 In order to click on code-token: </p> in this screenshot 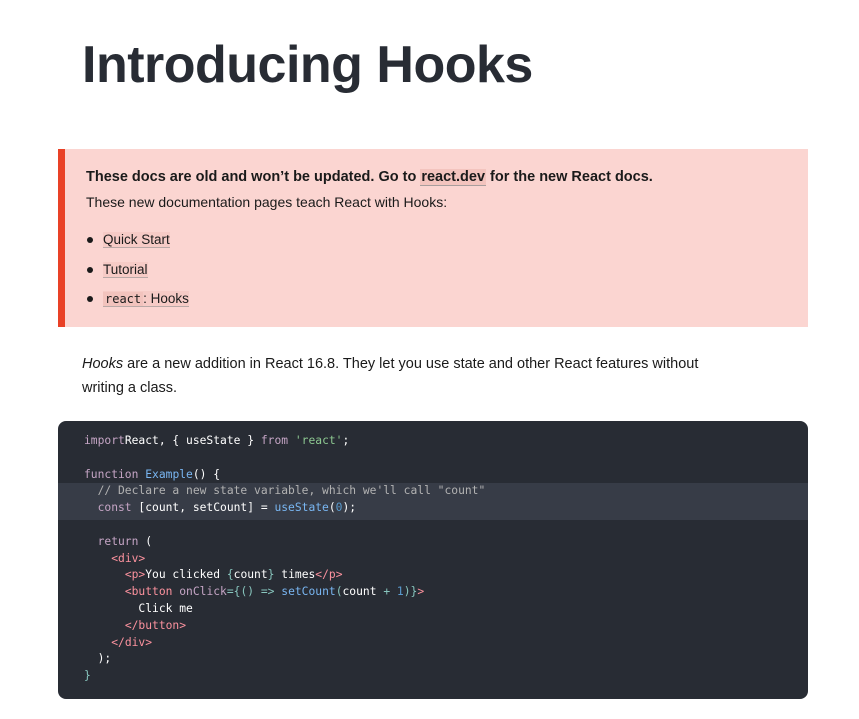, I will do `click(329, 575)`.